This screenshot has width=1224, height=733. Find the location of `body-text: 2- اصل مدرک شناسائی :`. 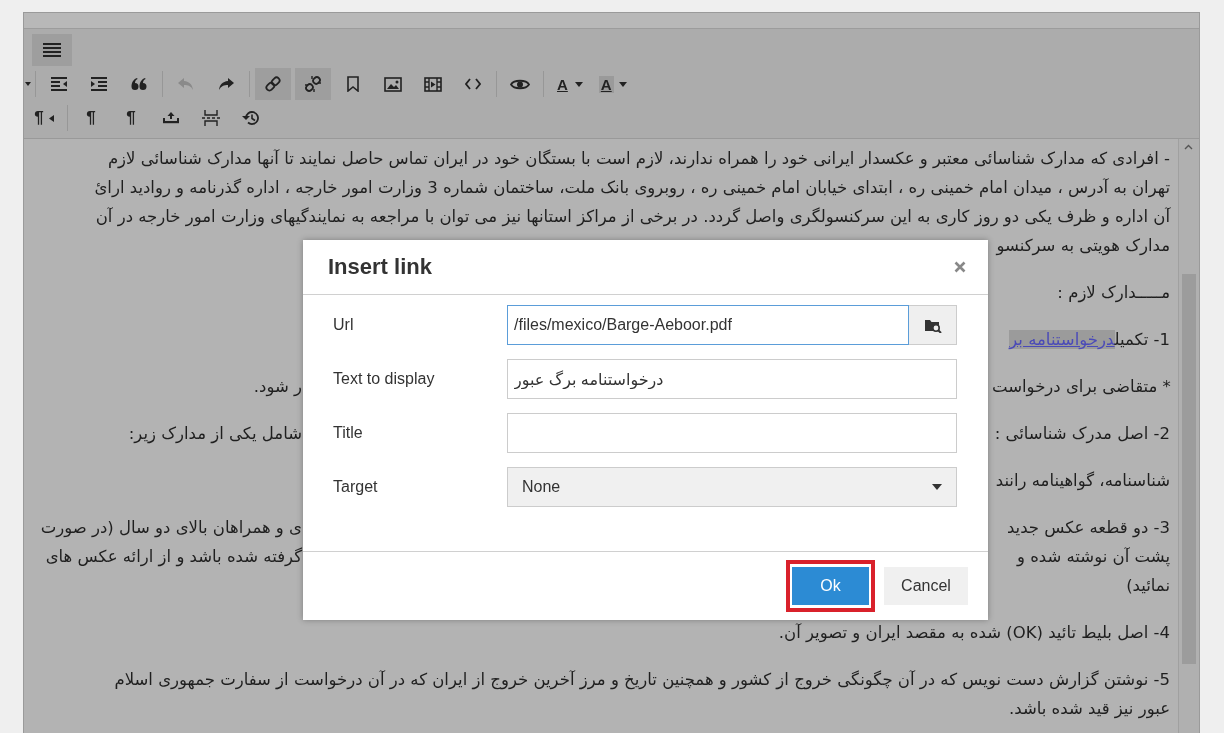

body-text: 2- اصل مدرک شناسائی : is located at coordinates (1082, 433).